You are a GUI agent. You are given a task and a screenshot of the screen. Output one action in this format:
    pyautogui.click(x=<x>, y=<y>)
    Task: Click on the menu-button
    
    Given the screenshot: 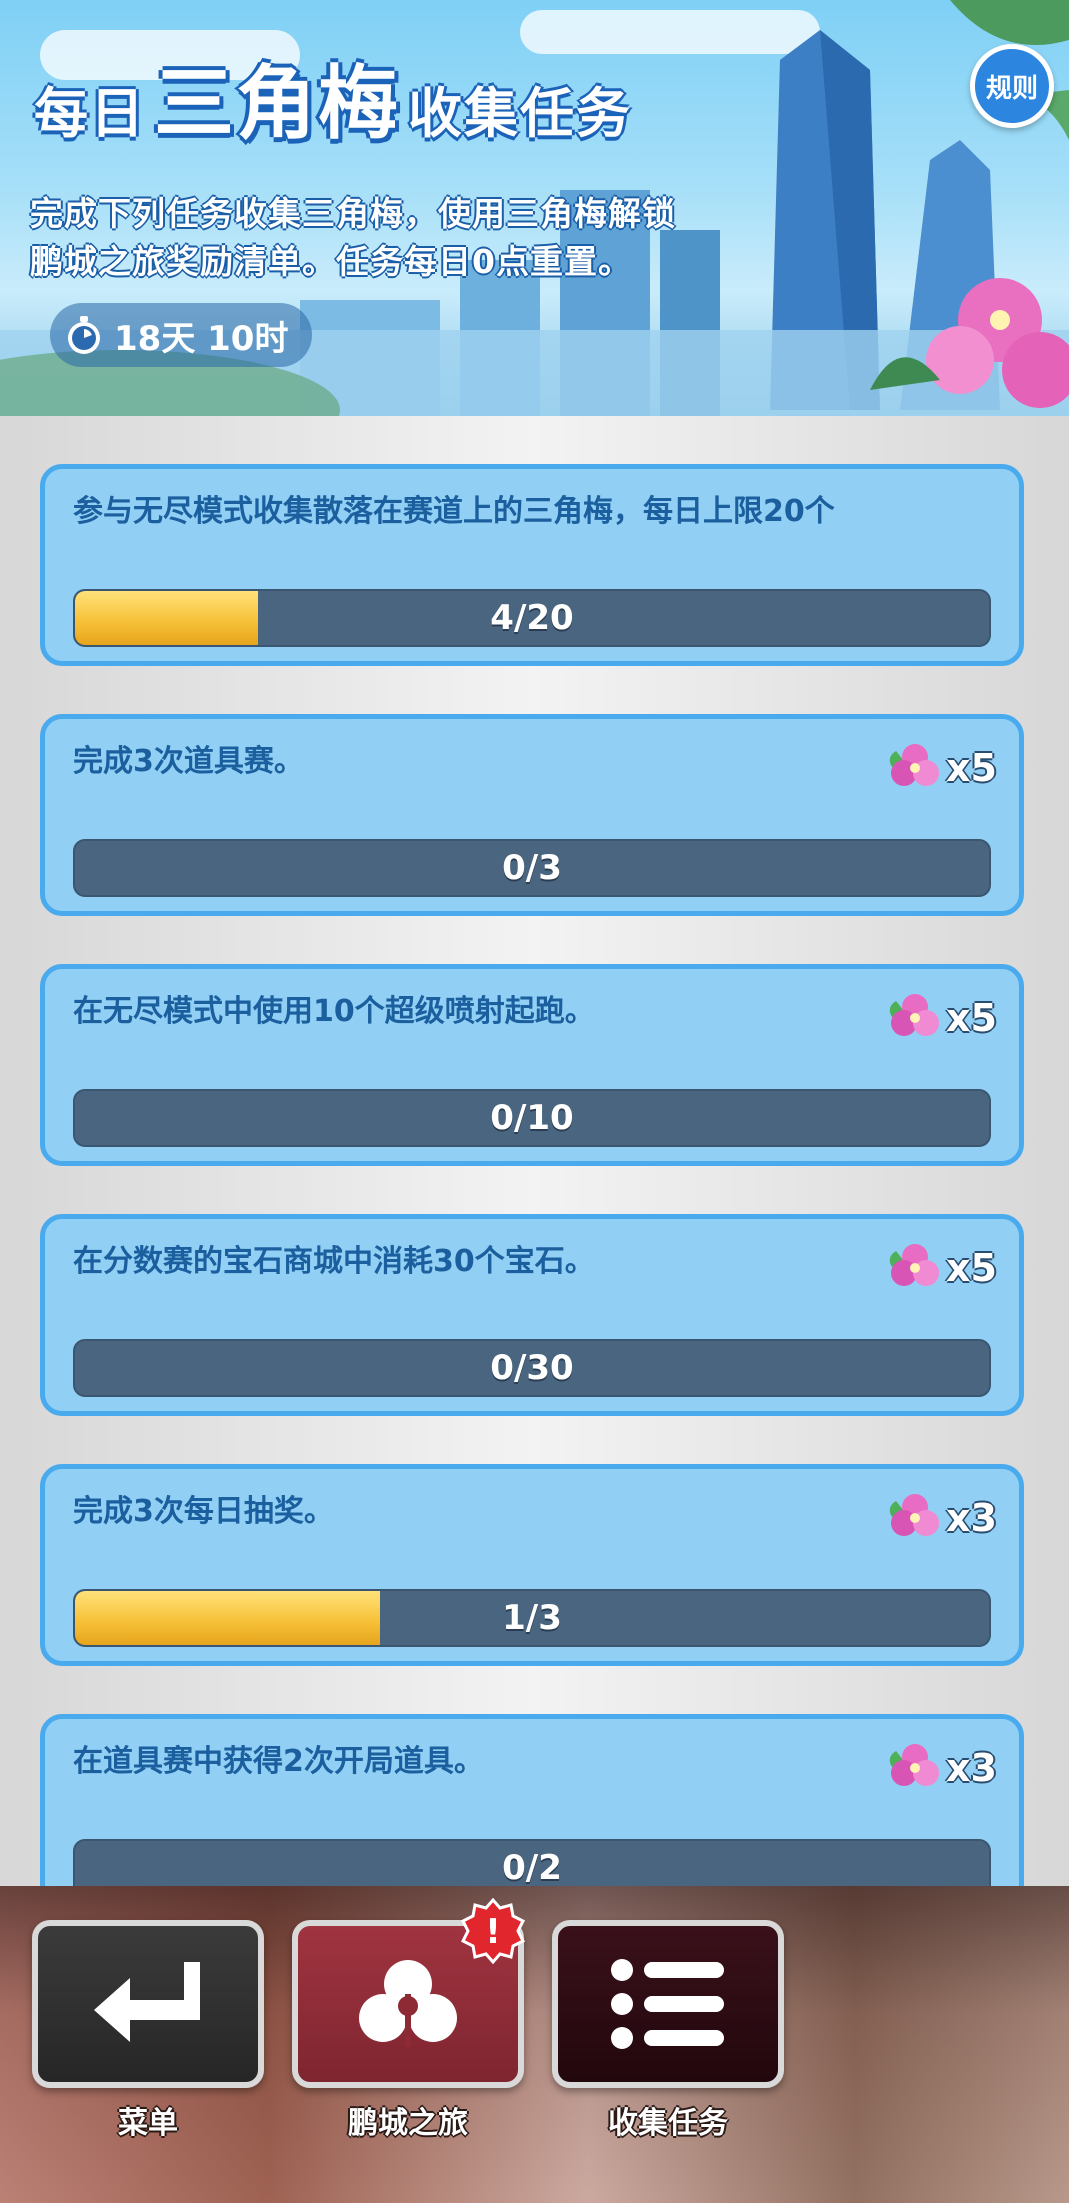 What is the action you would take?
    pyautogui.click(x=148, y=2004)
    